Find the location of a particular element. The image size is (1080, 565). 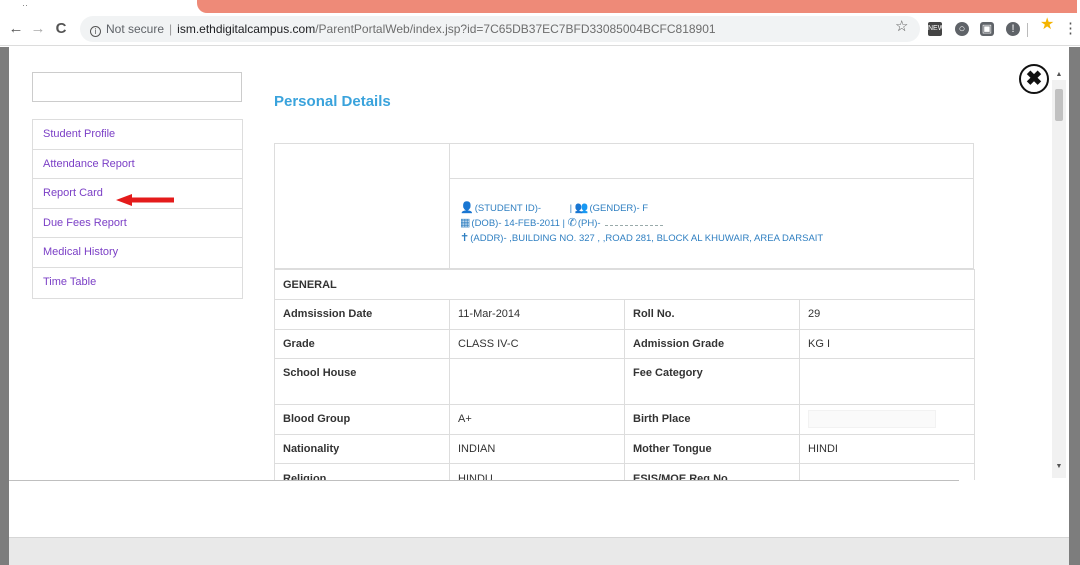

info-icon: i is located at coordinates (95, 31).